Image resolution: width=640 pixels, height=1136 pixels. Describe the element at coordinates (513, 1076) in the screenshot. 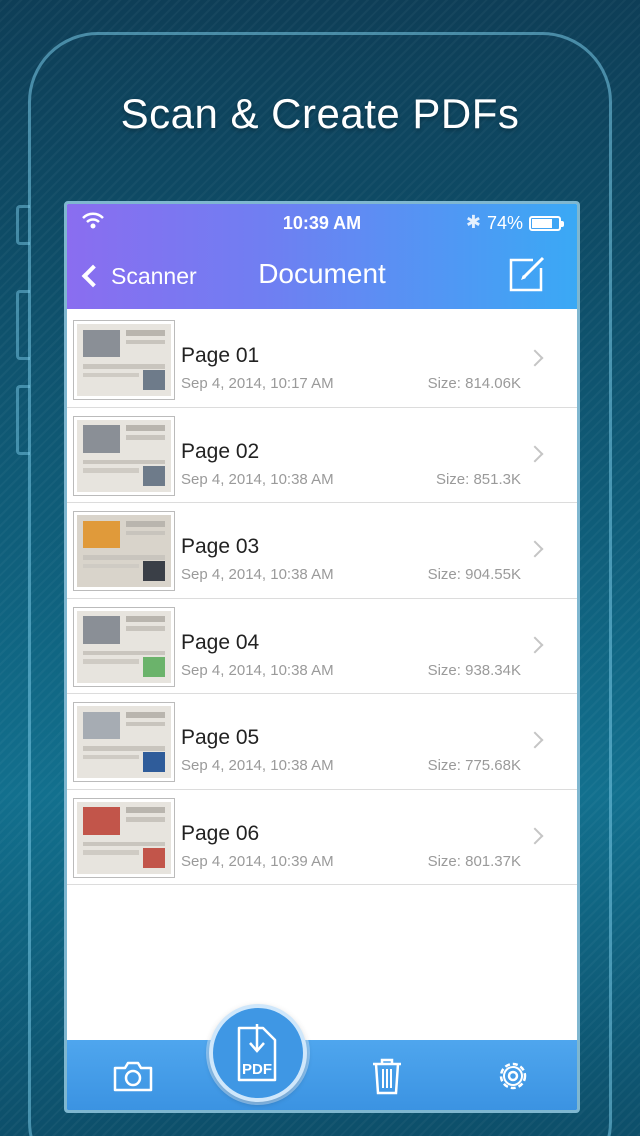

I see `gear-icon` at that location.